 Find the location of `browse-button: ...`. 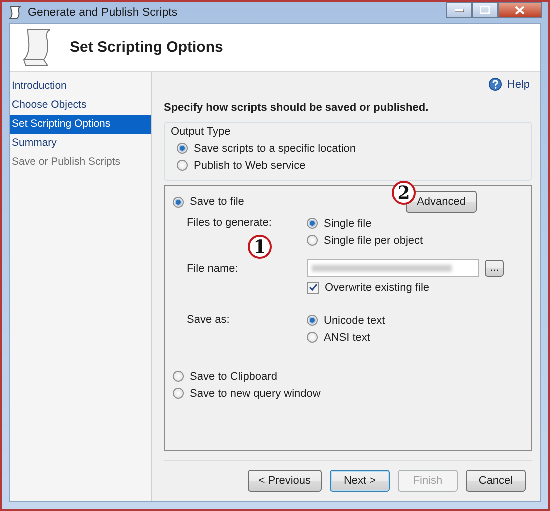

browse-button: ... is located at coordinates (494, 268).